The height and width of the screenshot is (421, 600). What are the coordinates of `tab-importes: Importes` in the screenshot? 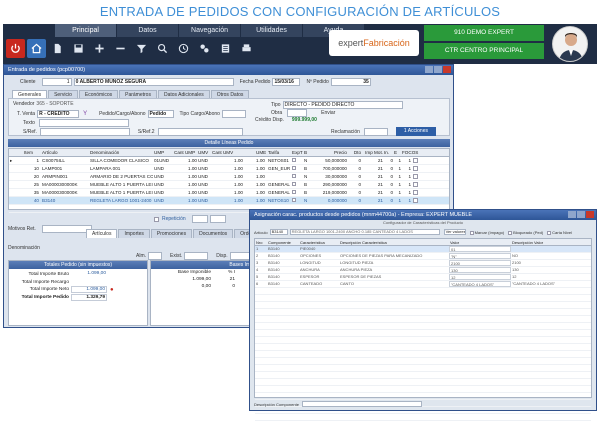 It's located at (134, 233).